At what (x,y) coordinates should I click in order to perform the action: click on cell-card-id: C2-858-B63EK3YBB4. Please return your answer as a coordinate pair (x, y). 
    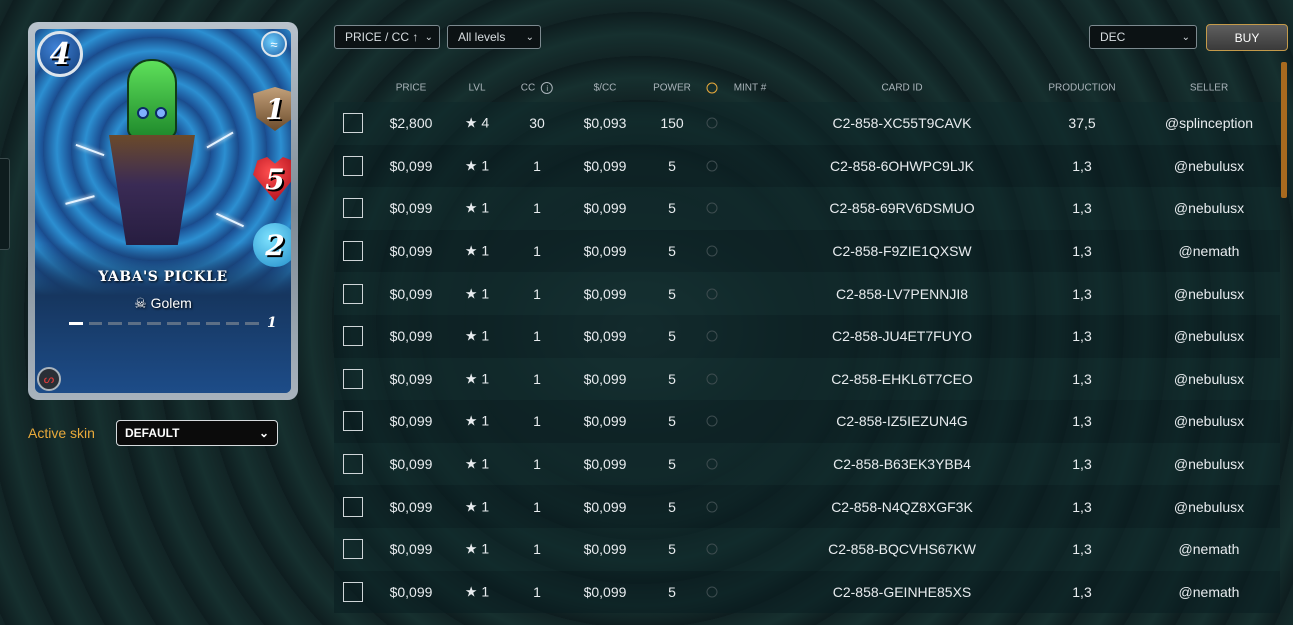
    Looking at the image, I should click on (902, 464).